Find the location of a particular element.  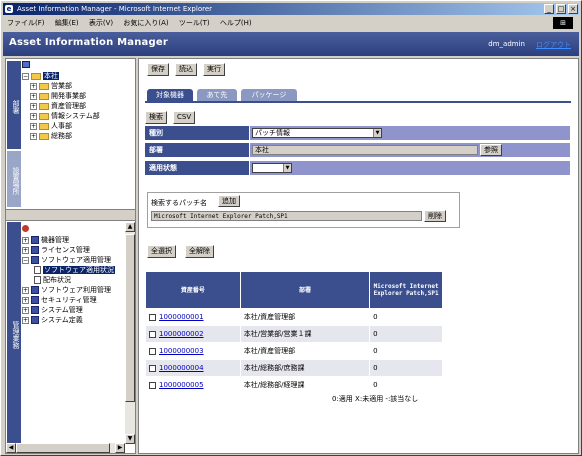

tree-node-sw-usage: + ソフトウェア利用管理 is located at coordinates (75, 290).